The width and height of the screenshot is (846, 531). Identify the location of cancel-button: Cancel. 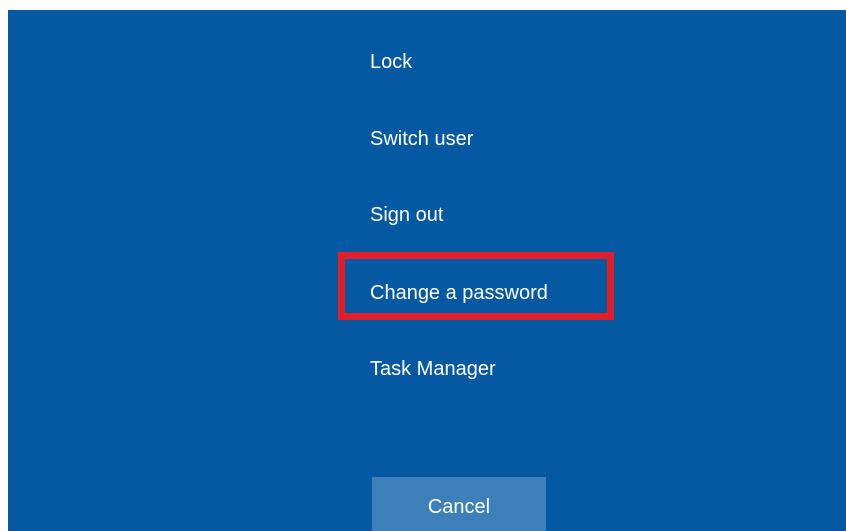
(459, 504).